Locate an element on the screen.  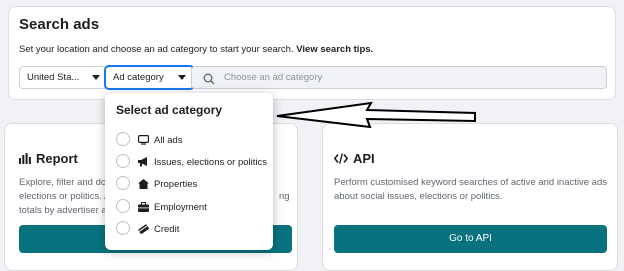
ad-category-select-value: Ad category is located at coordinates (138, 77).